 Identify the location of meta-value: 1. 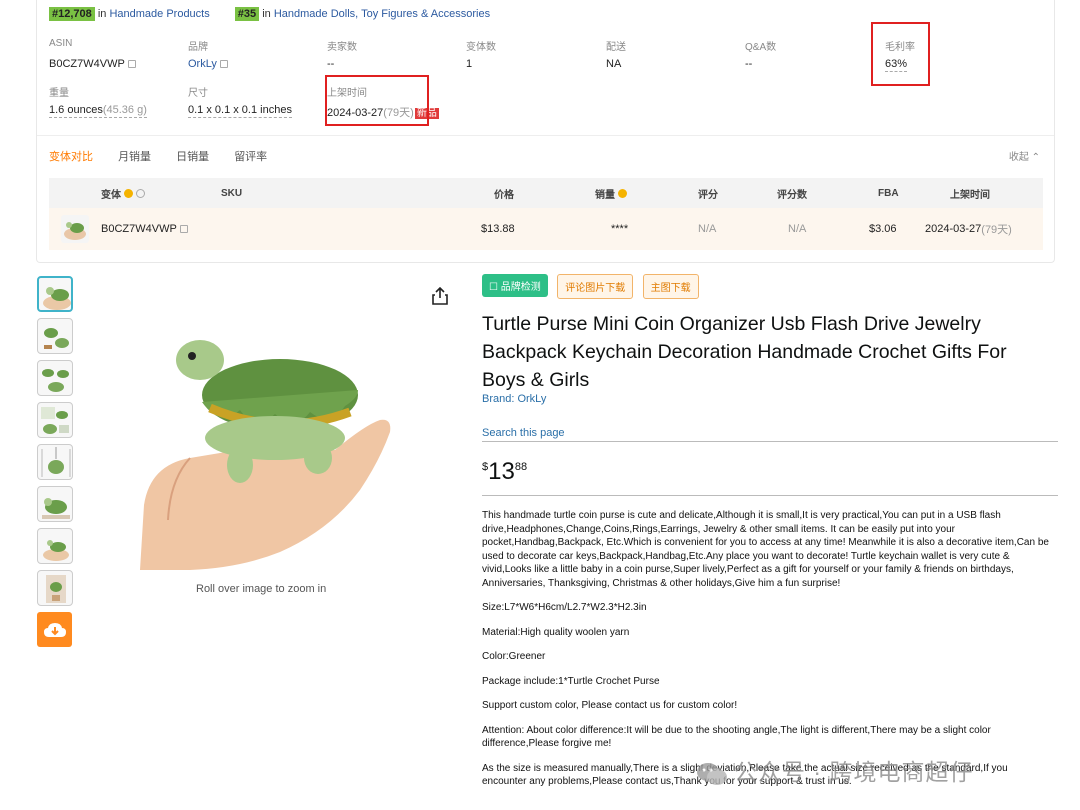
(469, 64).